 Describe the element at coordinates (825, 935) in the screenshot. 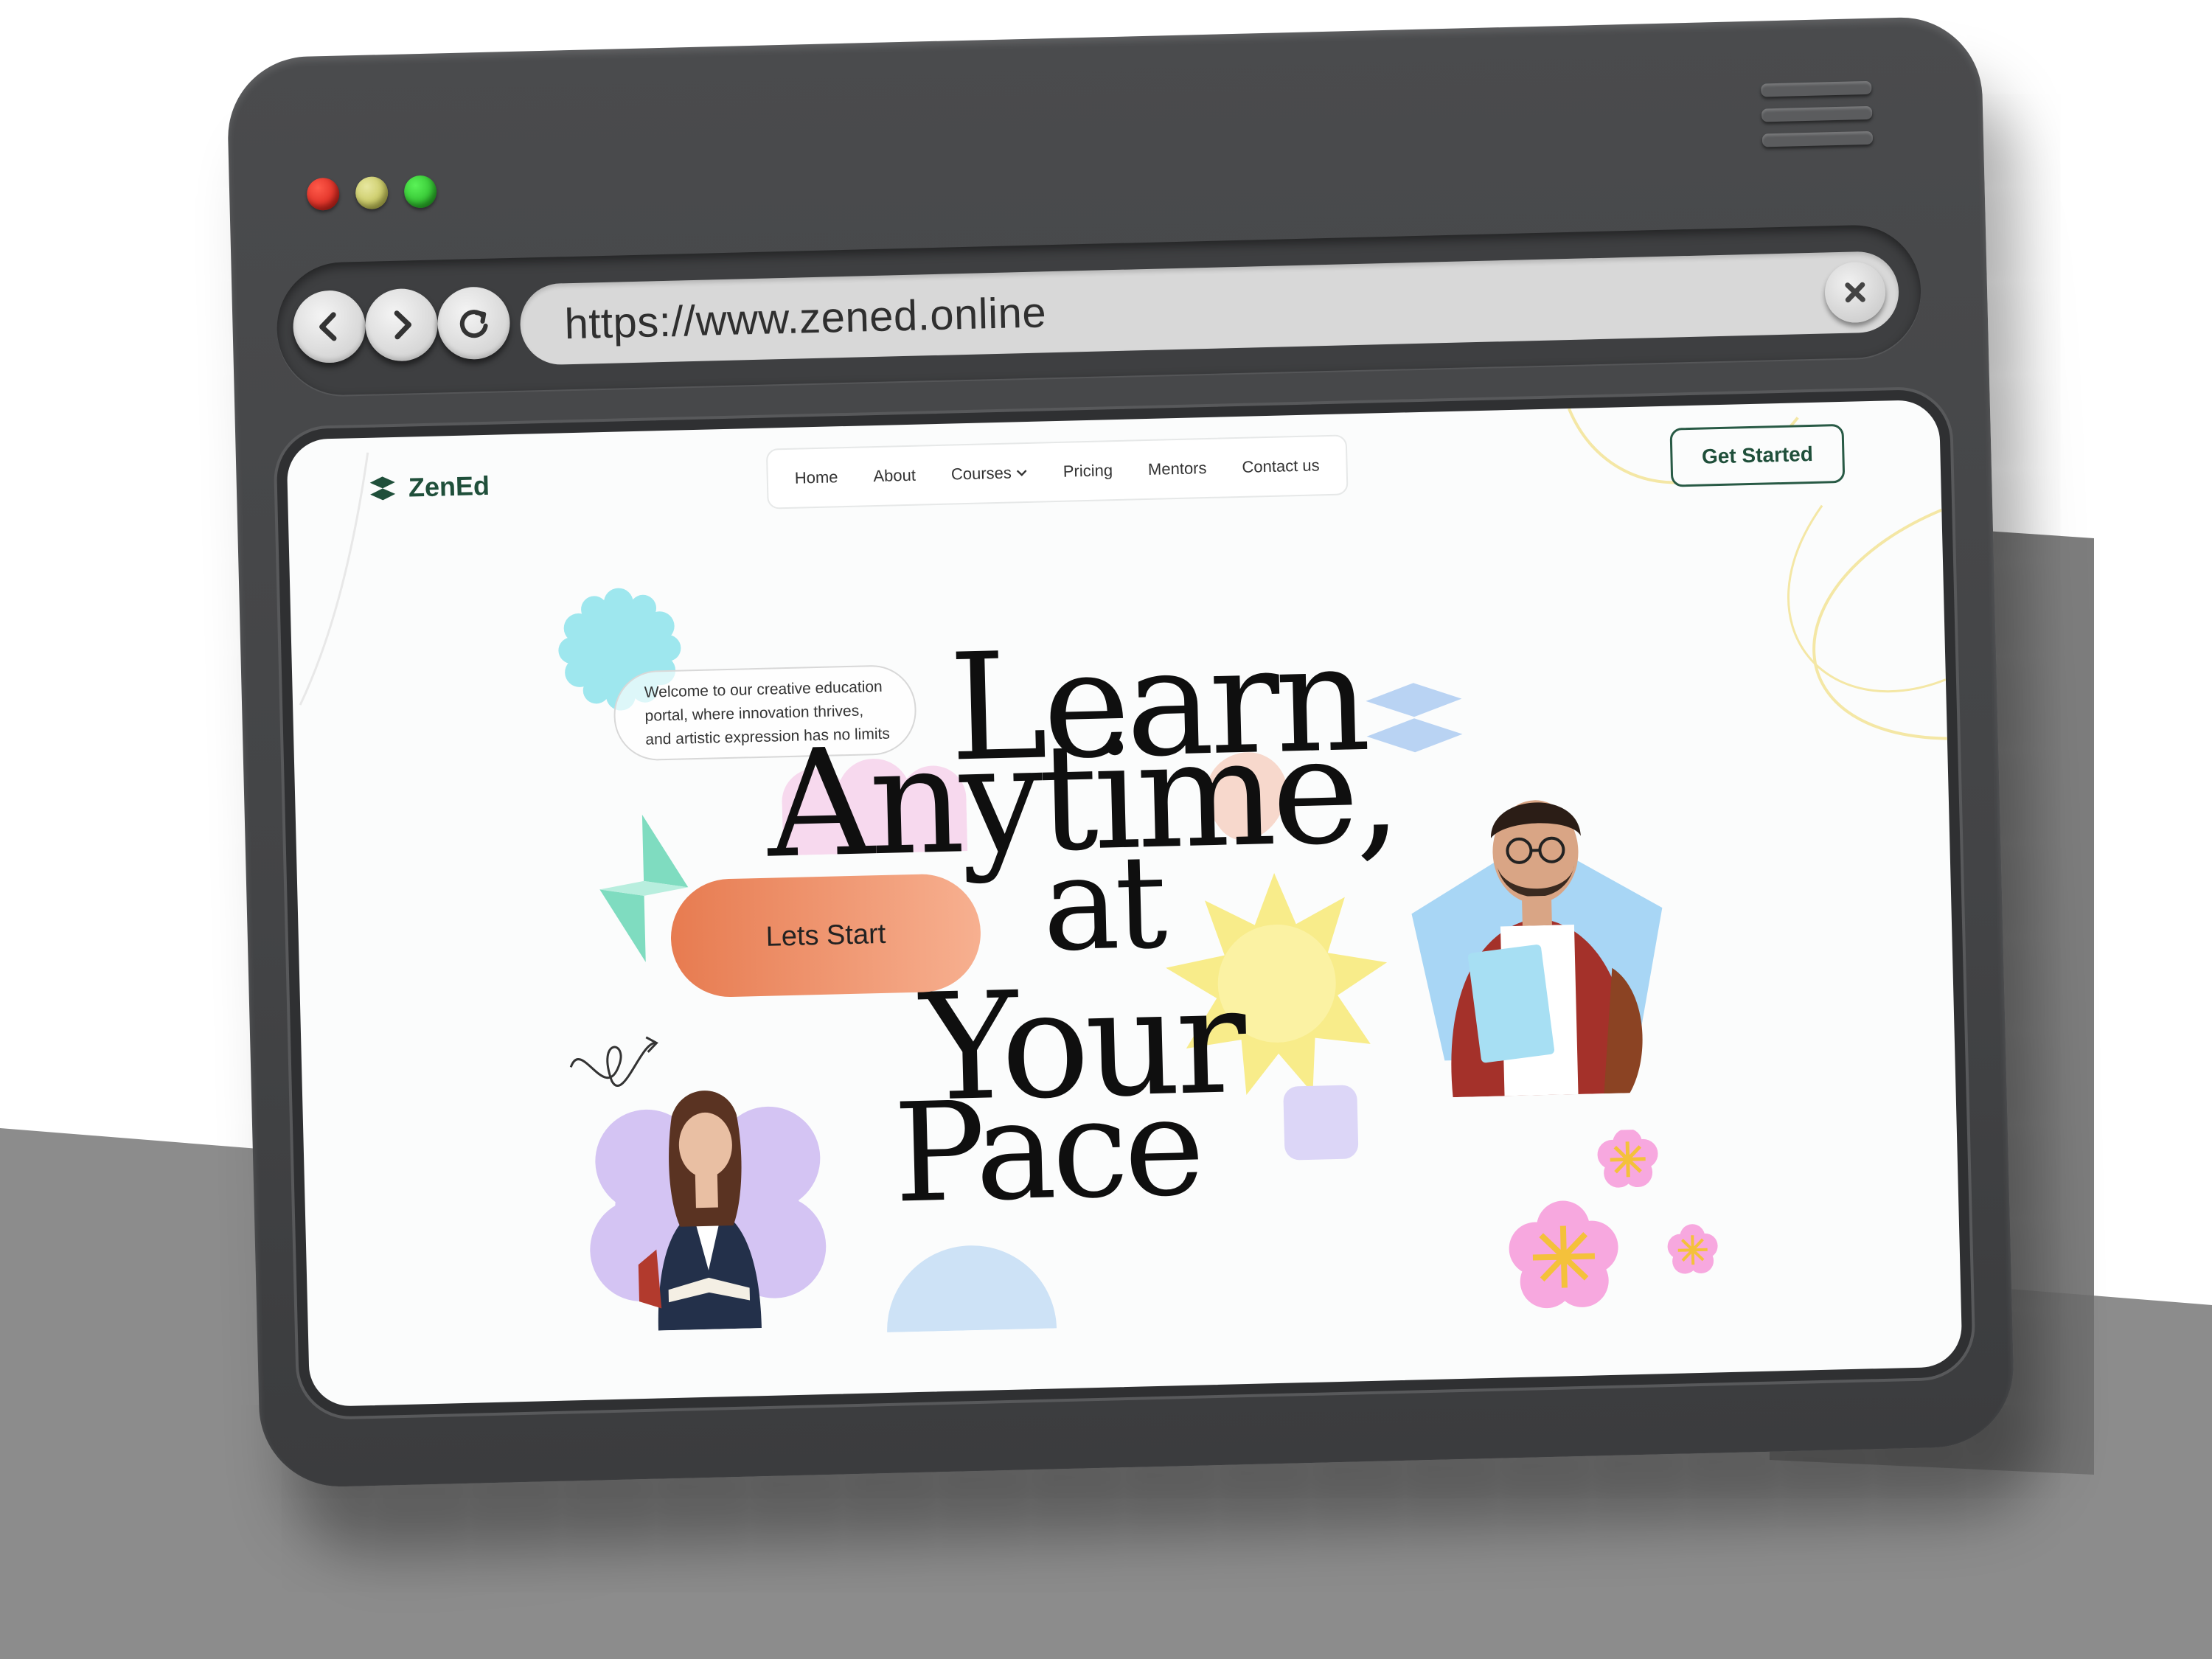

I see `lets-start-button: Lets Start` at that location.